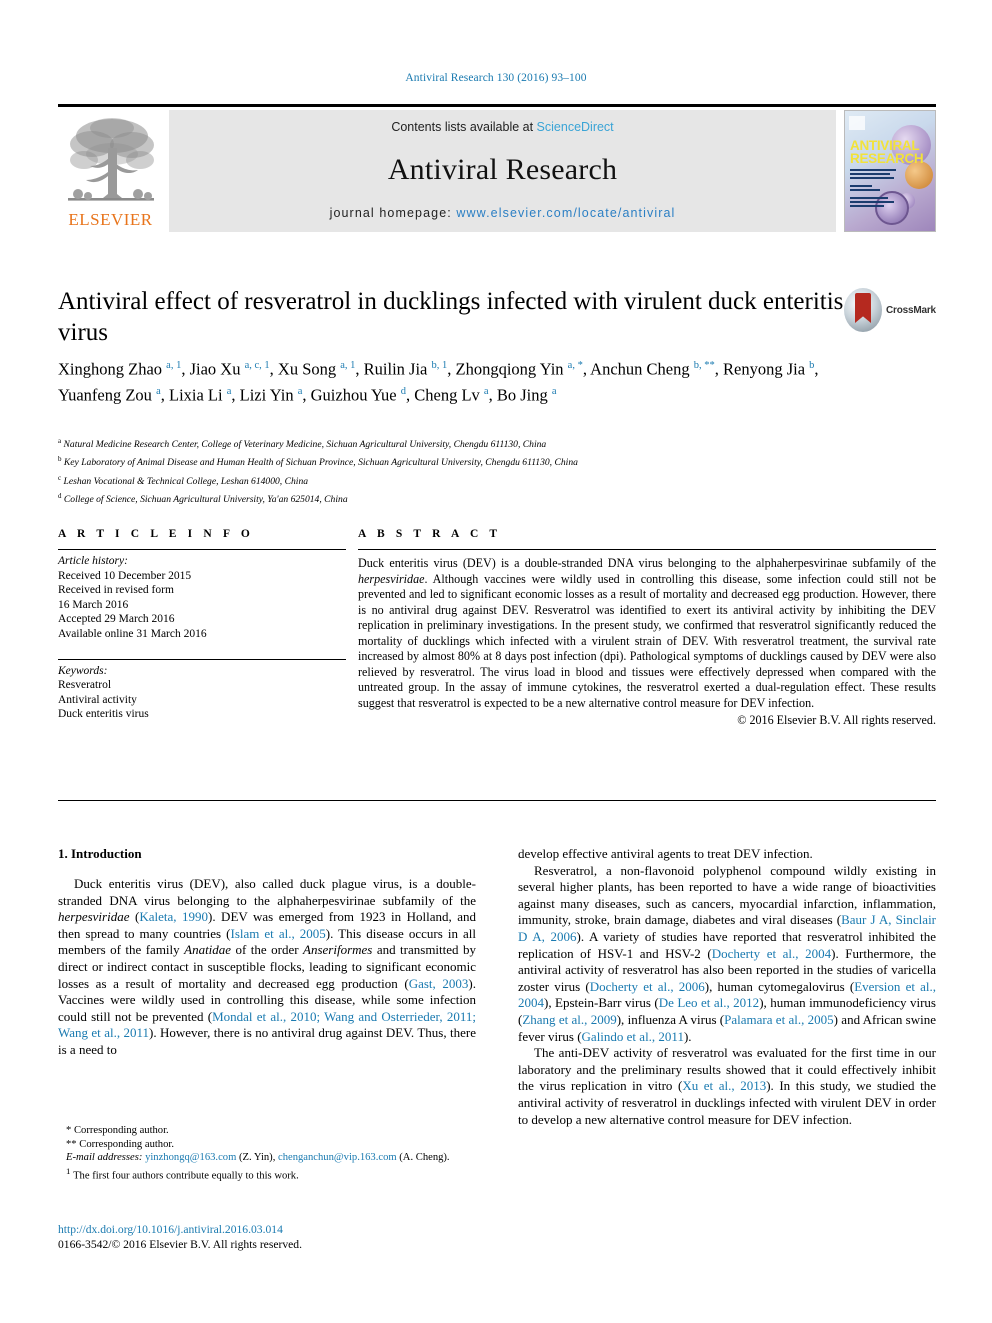  Describe the element at coordinates (647, 986) in the screenshot. I see `citation-link: Docherty et al., 2006` at that location.